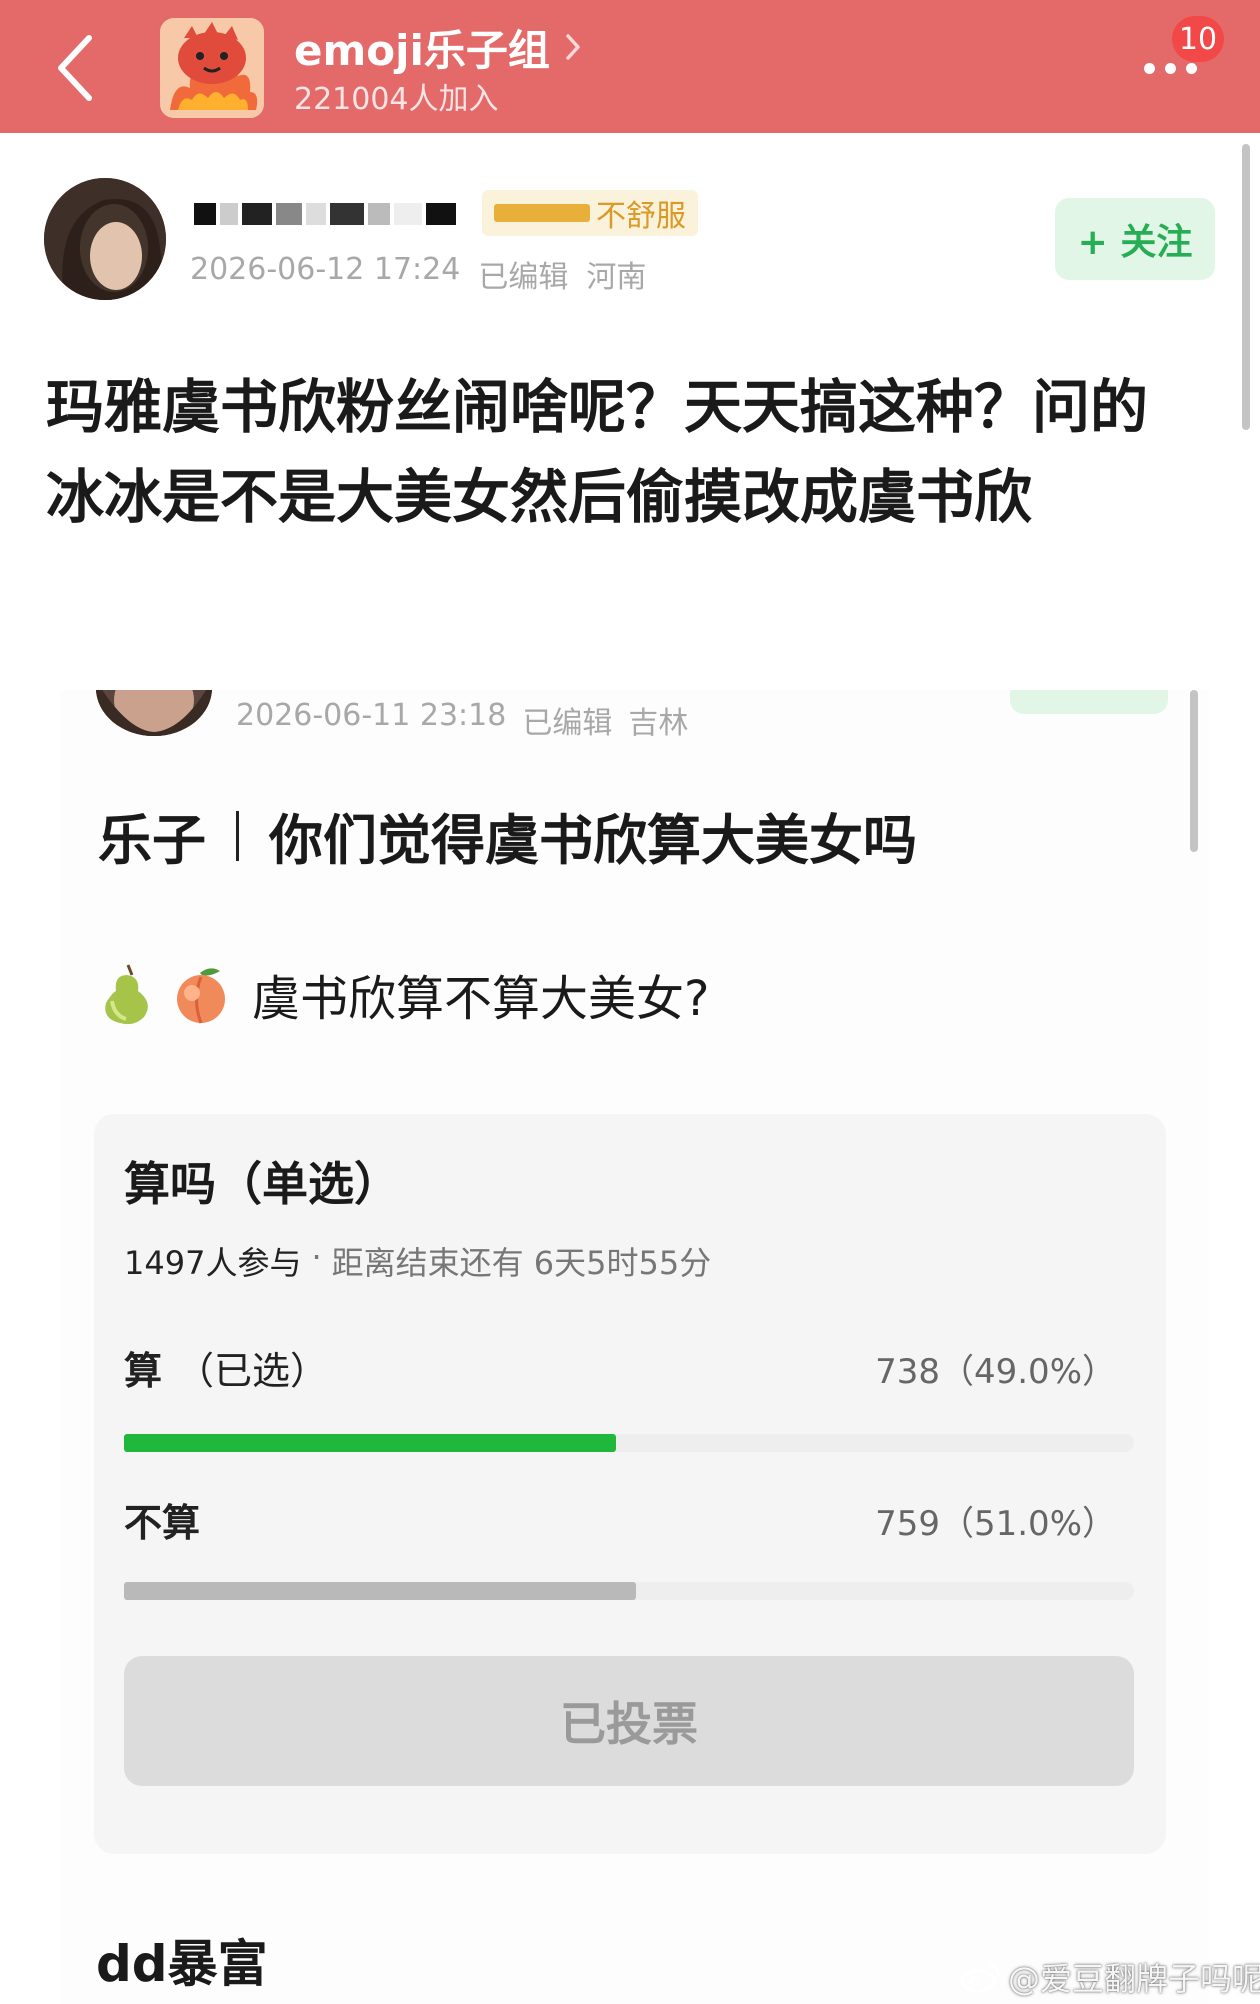  Describe the element at coordinates (126, 994) in the screenshot. I see `pear-emoji-icon` at that location.